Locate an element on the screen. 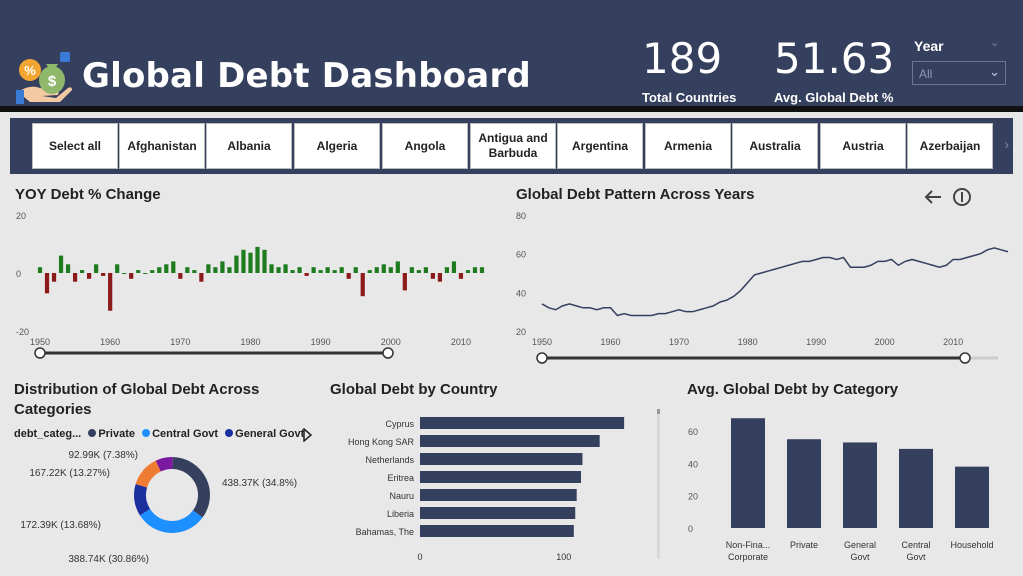  filter-country: Azerbaijan is located at coordinates (950, 146).